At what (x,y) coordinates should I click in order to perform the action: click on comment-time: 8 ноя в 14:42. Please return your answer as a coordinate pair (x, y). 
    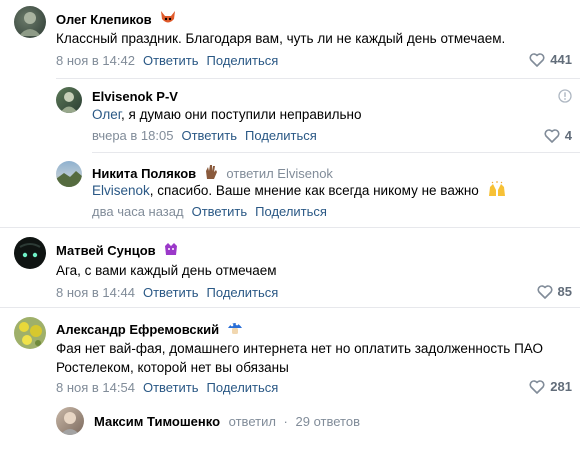
    Looking at the image, I should click on (95, 60).